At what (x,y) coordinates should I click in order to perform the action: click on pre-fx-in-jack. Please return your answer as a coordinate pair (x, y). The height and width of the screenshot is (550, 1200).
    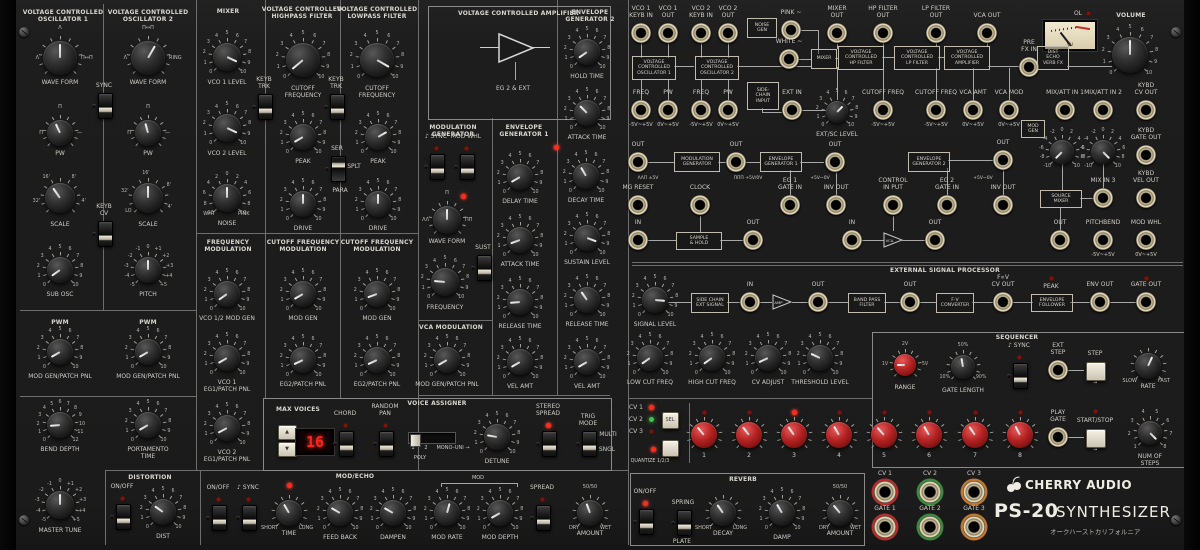
    Looking at the image, I should click on (1029, 67).